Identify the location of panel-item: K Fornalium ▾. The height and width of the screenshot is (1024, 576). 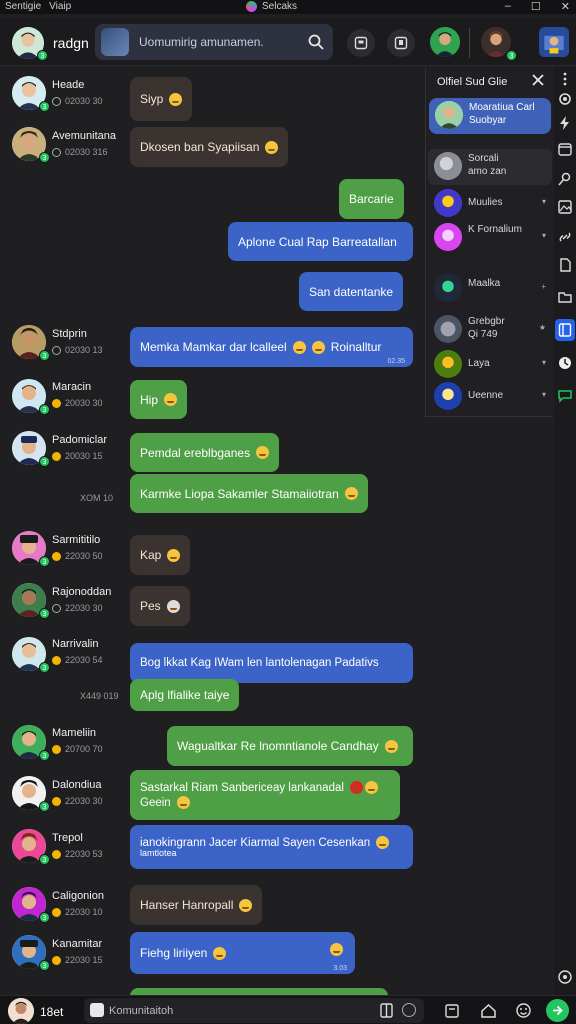
(490, 238).